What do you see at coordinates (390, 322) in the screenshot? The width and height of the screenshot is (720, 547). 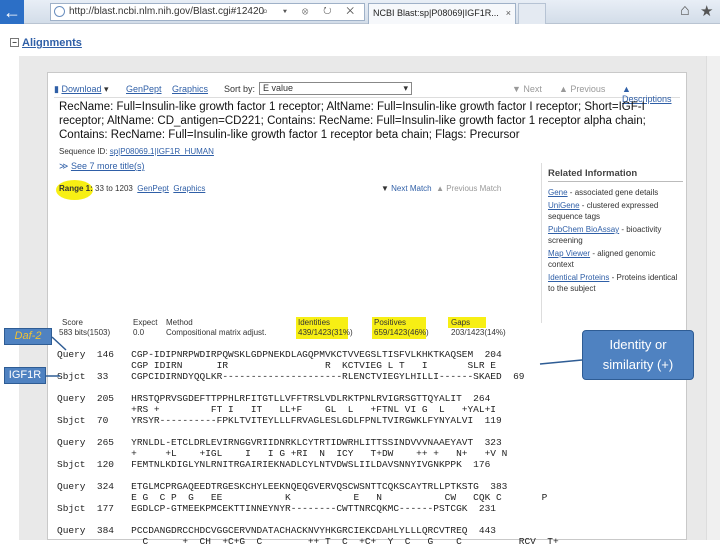 I see `header-positives: Positives` at bounding box center [390, 322].